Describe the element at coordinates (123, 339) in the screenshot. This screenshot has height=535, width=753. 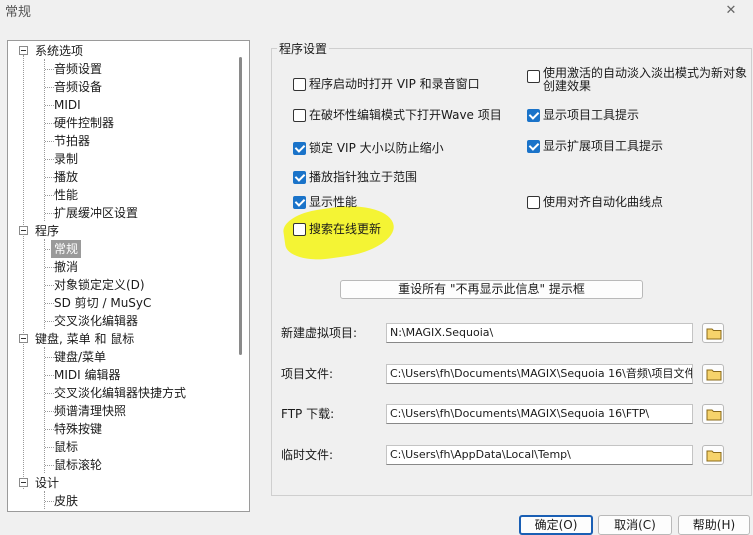
I see `tree-item-keyboard-menu-mouse: 键盘, 菜单 和 鼠标` at that location.